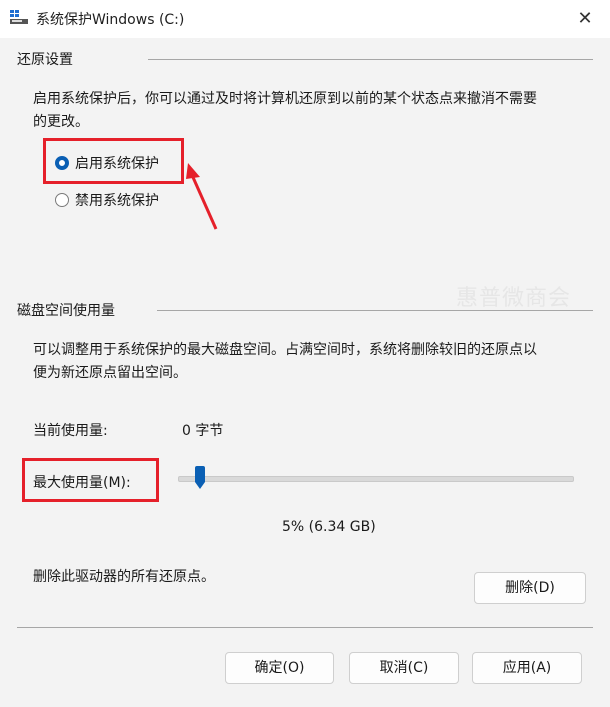 The height and width of the screenshot is (707, 610). I want to click on current-usage-value: 0 字节, so click(203, 431).